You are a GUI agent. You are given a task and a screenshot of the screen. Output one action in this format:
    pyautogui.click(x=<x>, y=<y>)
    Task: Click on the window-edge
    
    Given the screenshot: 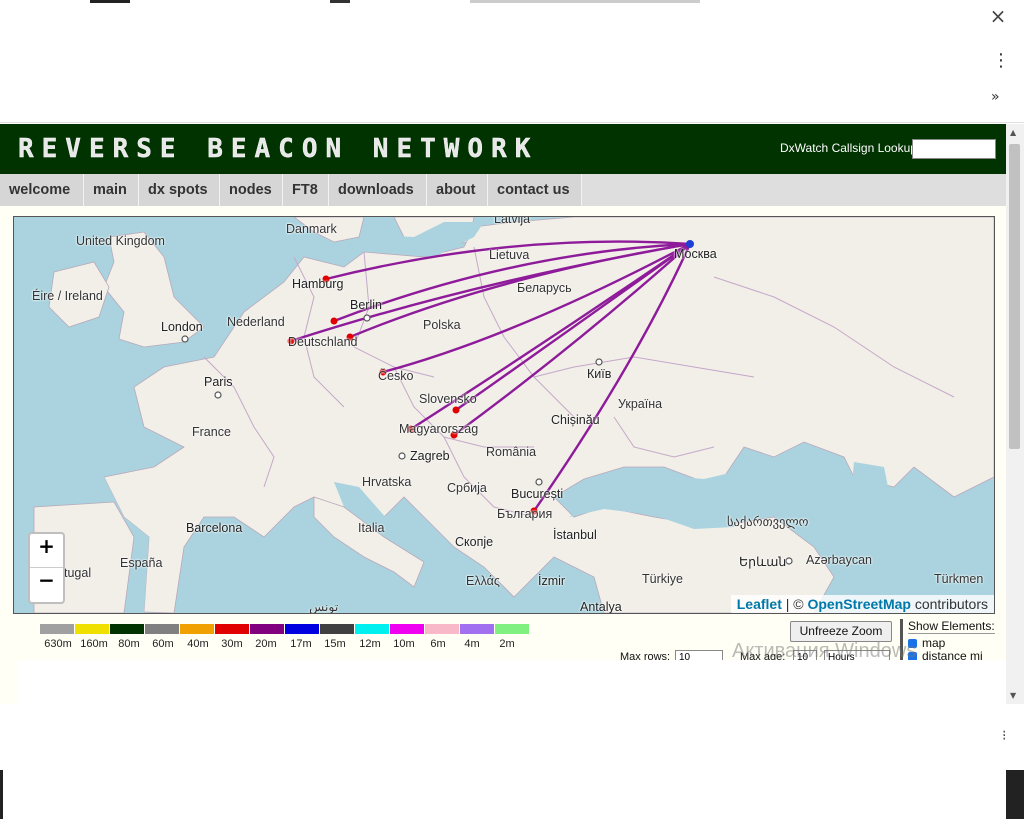 What is the action you would take?
    pyautogui.click(x=1015, y=794)
    